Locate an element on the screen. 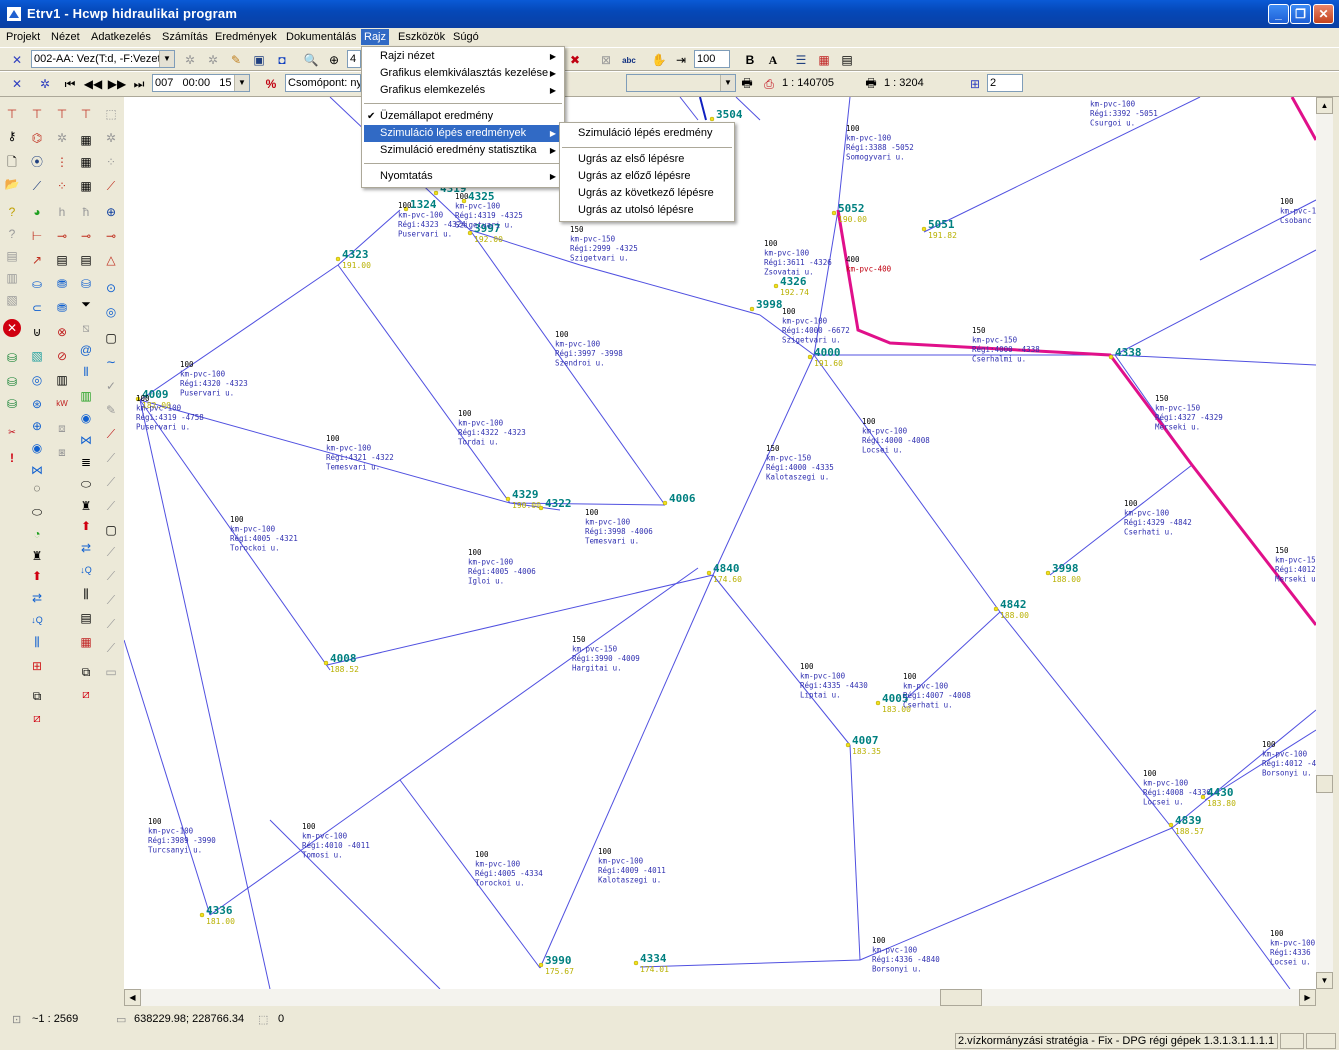  menu-item-szimulacio-lepes: Szimuláció lépés eredmények ▶ is located at coordinates (463, 133).